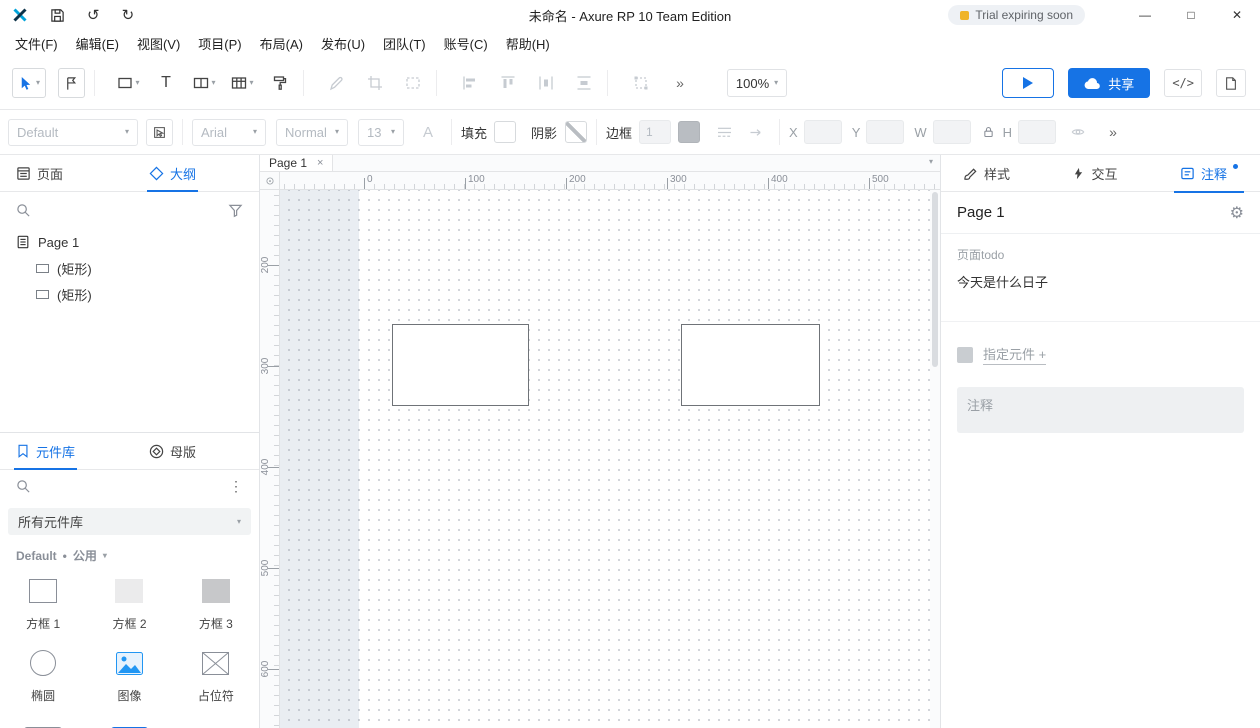  I want to click on library-filter-select: 所有元件库 ▾, so click(129, 521).